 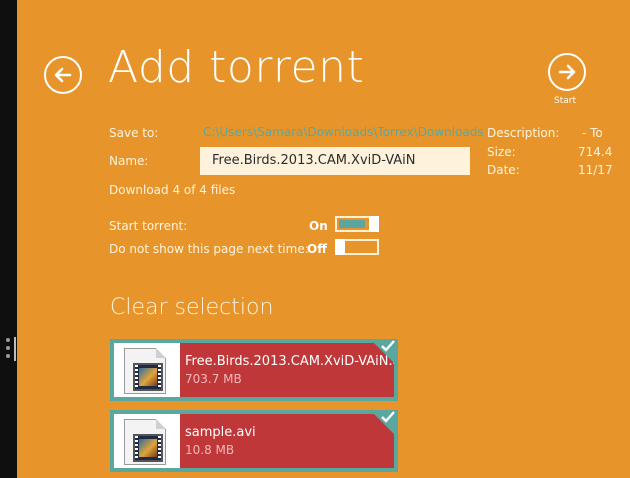 I want to click on size-label: Size:, so click(x=501, y=152).